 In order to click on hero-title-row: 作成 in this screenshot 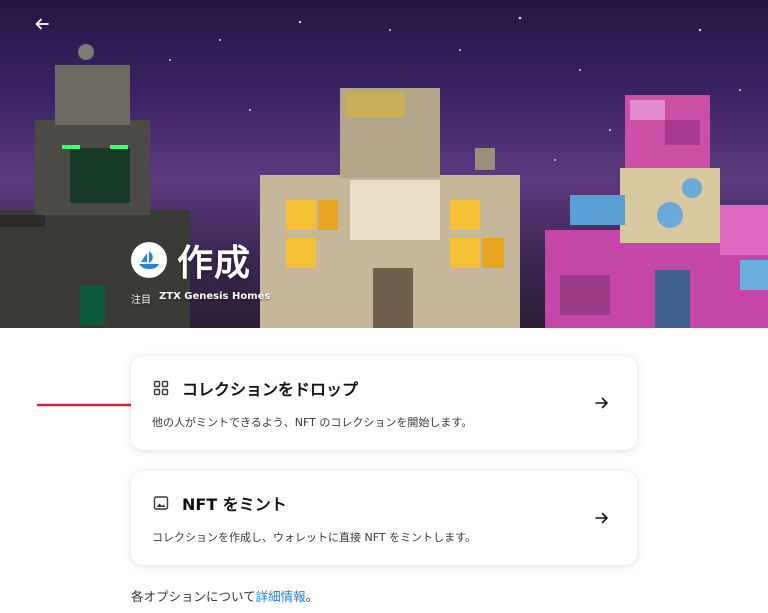, I will do `click(191, 260)`.